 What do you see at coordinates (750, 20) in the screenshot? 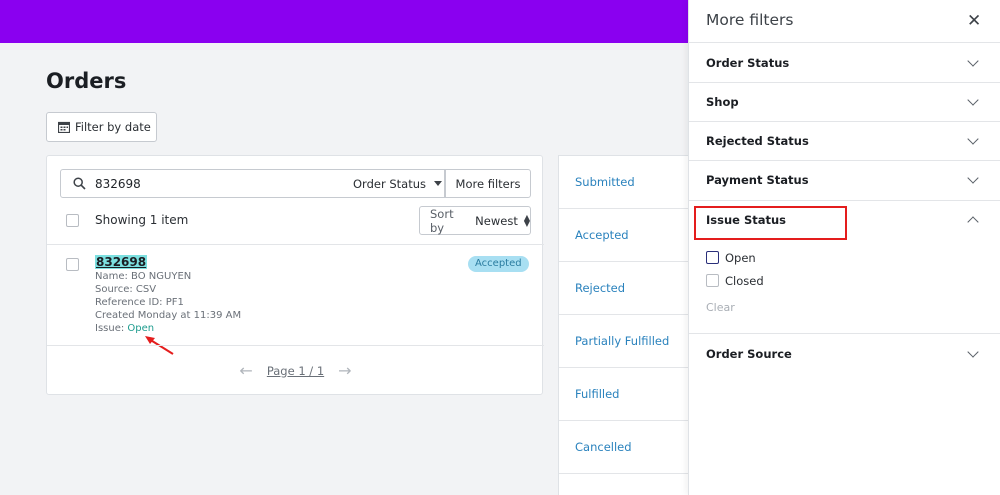
I see `drawer-title: More filters` at bounding box center [750, 20].